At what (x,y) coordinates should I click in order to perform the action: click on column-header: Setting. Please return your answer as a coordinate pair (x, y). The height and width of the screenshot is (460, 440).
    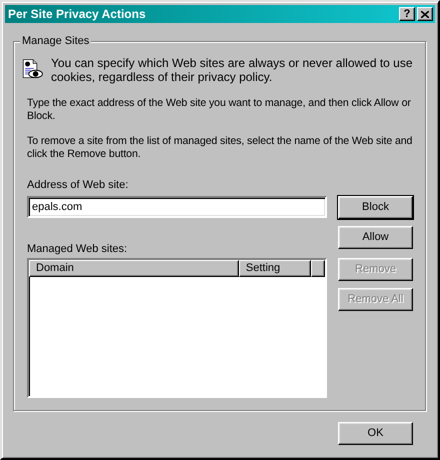
    Looking at the image, I should click on (274, 268).